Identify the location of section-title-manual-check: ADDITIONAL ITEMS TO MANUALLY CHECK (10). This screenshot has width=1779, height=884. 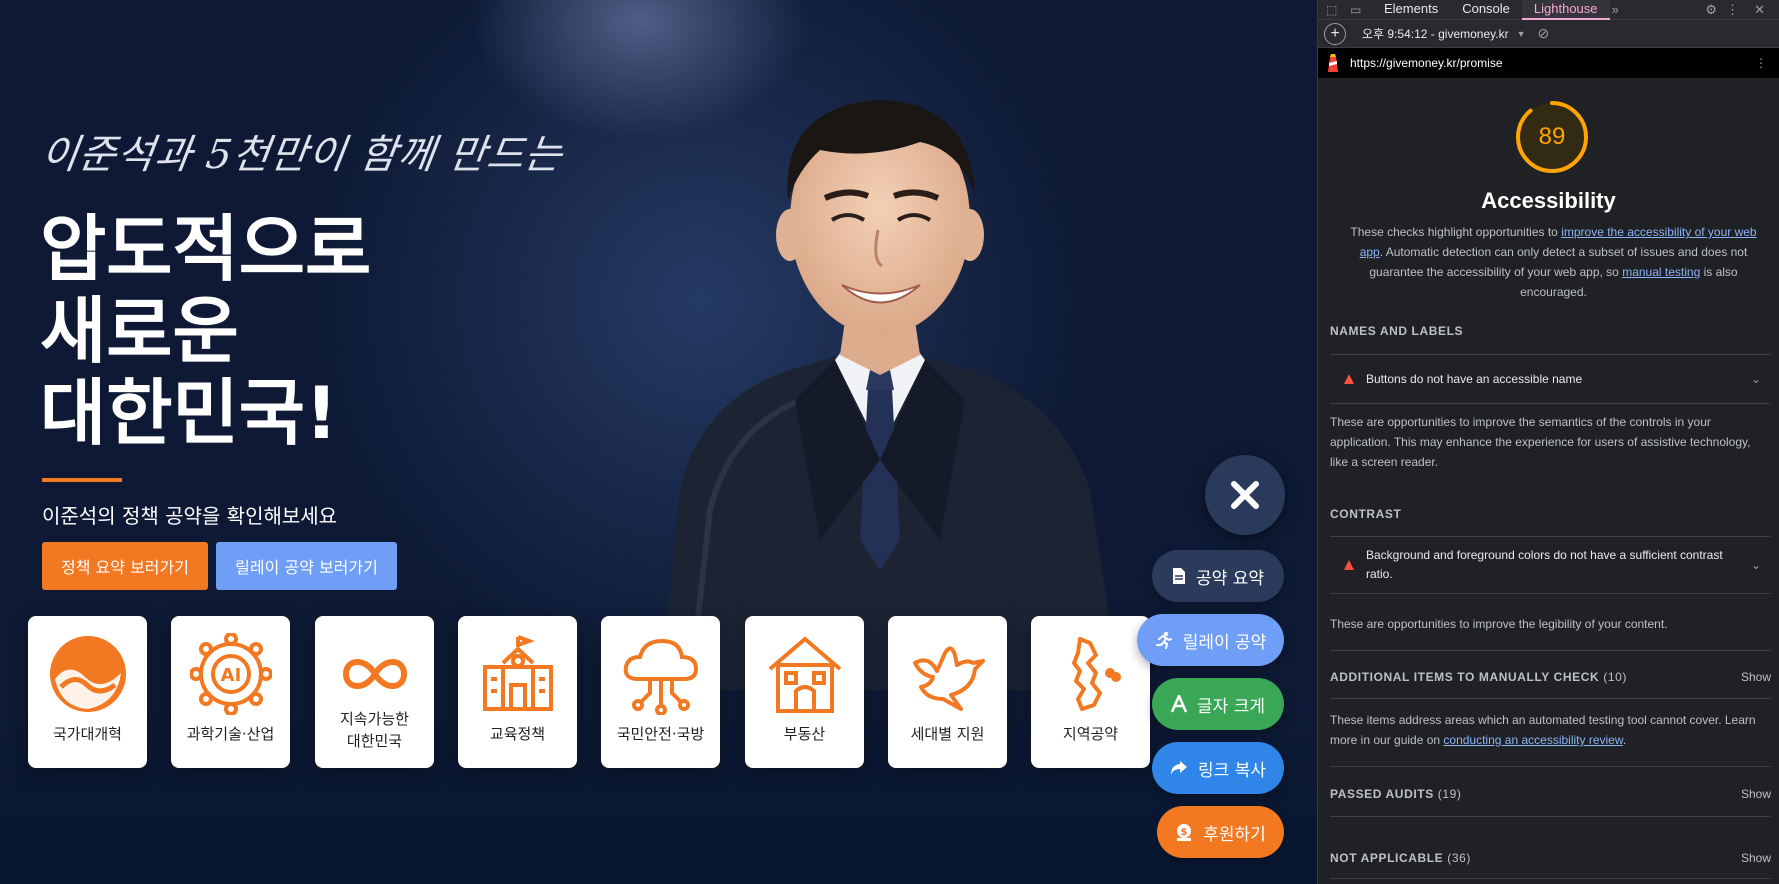
(1478, 677).